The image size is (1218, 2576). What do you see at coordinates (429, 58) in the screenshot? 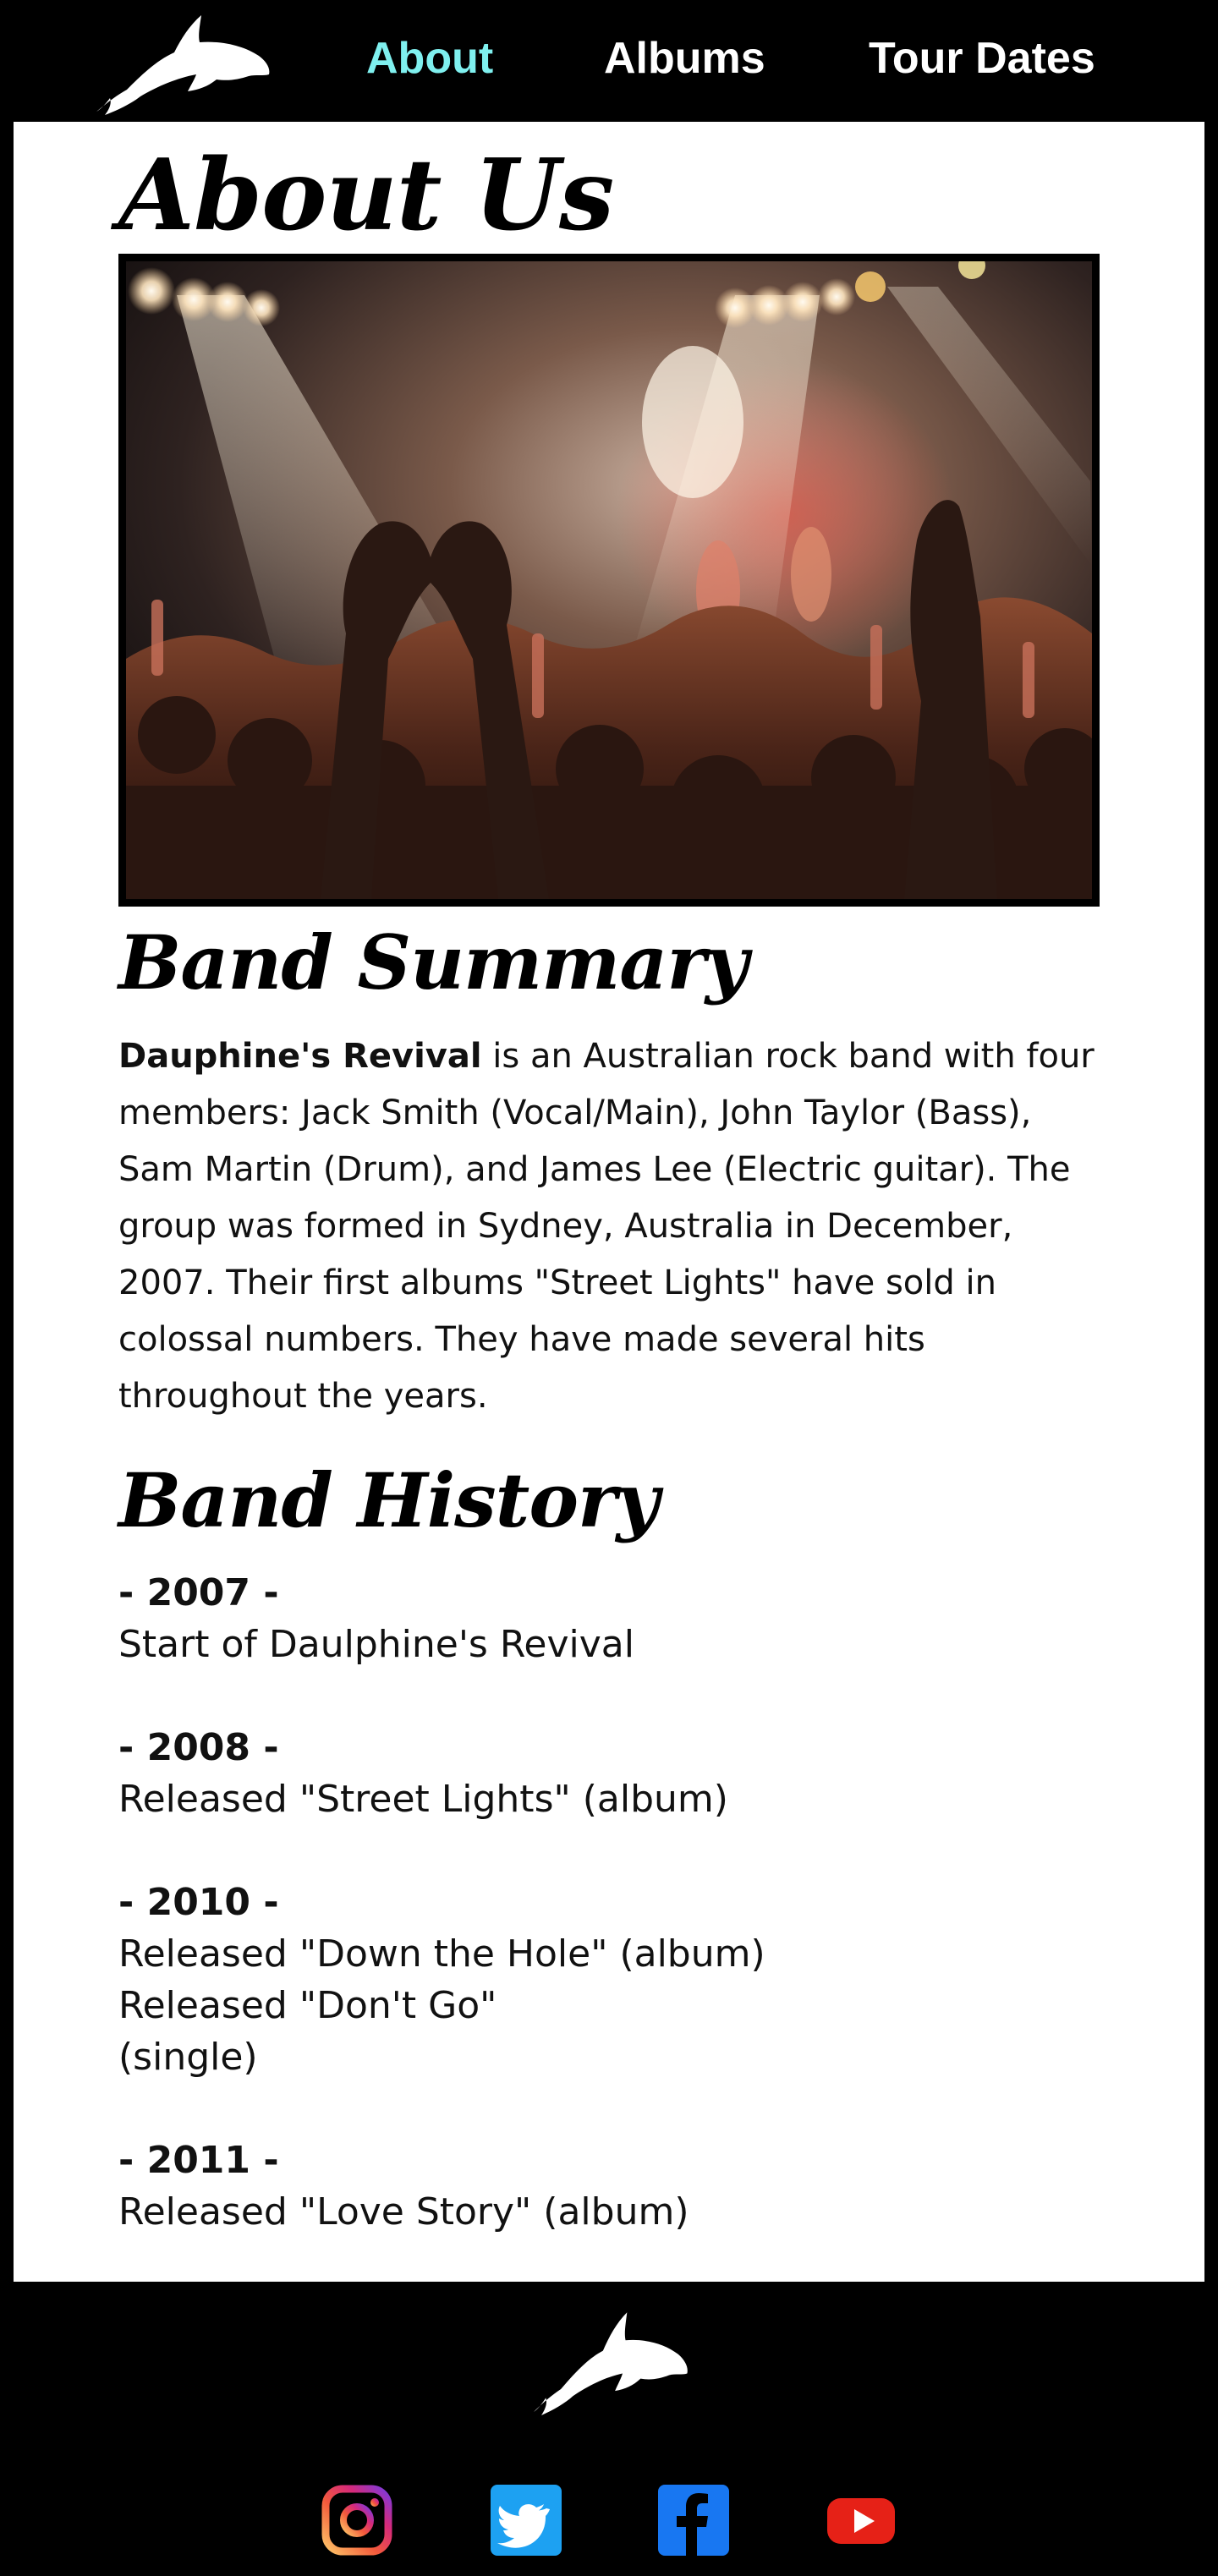
I see `nav-about-link: About` at bounding box center [429, 58].